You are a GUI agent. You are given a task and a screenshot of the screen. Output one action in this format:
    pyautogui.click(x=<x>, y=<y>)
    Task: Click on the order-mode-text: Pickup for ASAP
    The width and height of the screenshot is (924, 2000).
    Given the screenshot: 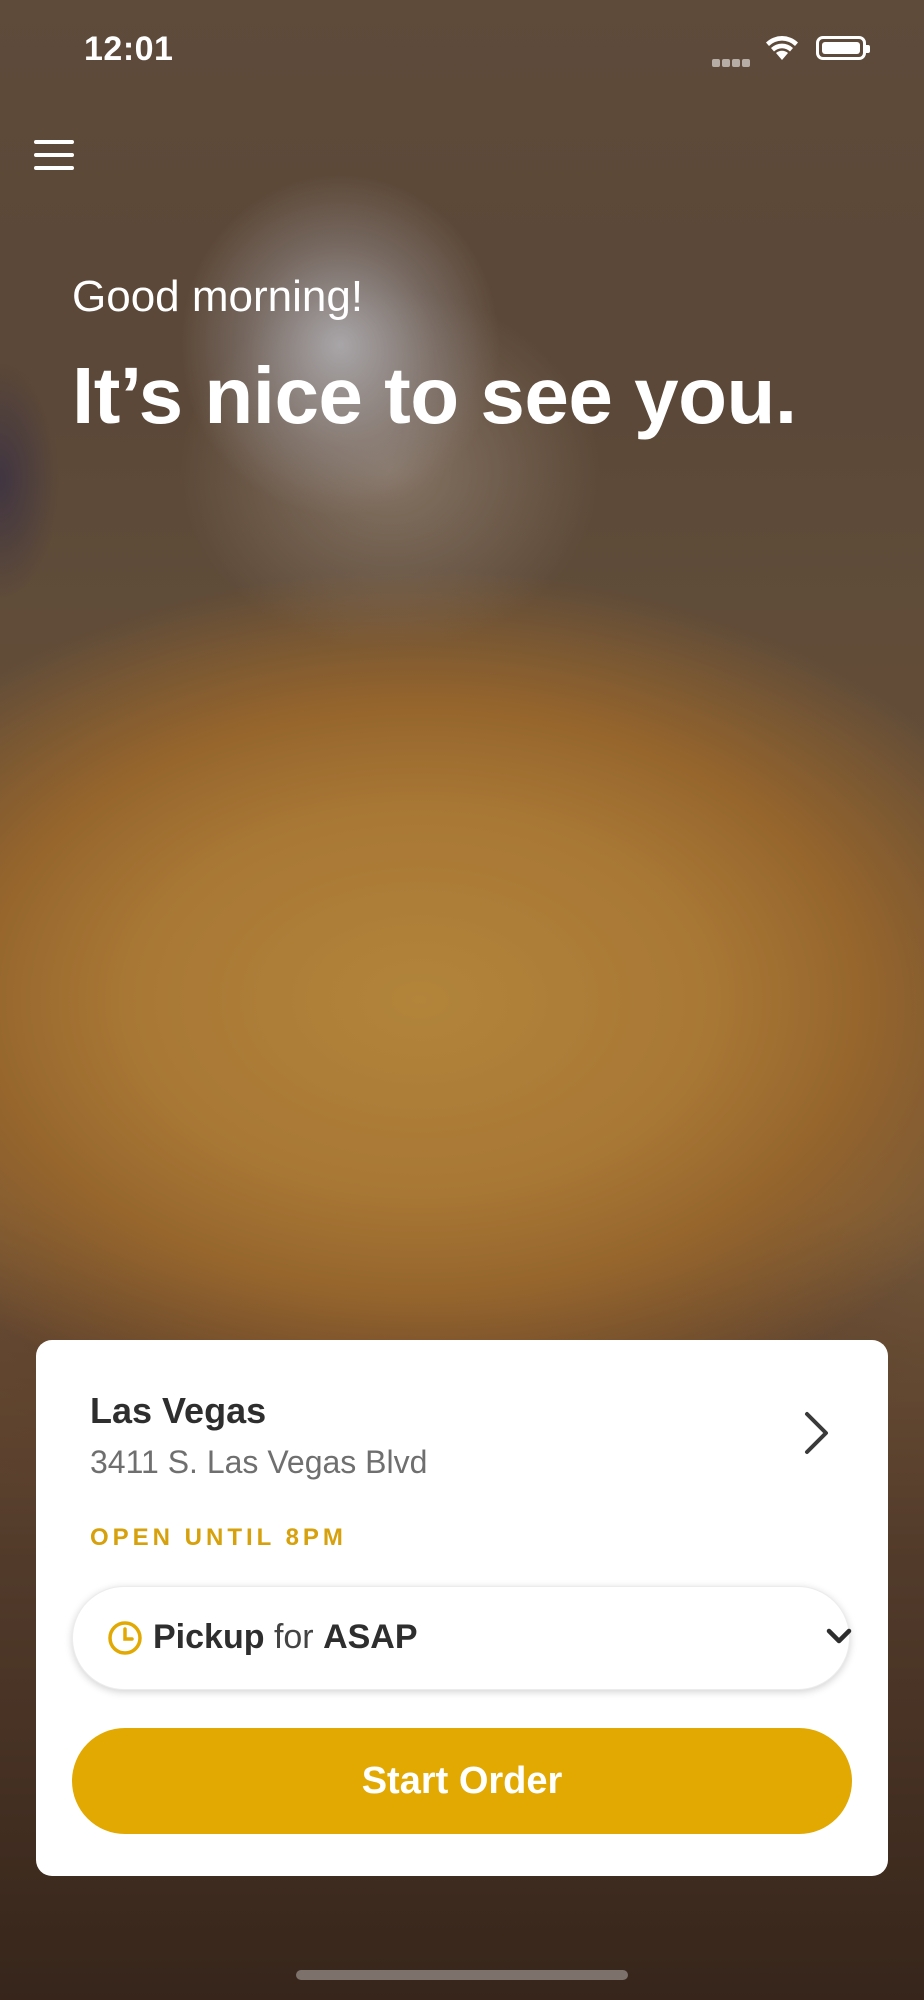 What is the action you would take?
    pyautogui.click(x=285, y=1637)
    